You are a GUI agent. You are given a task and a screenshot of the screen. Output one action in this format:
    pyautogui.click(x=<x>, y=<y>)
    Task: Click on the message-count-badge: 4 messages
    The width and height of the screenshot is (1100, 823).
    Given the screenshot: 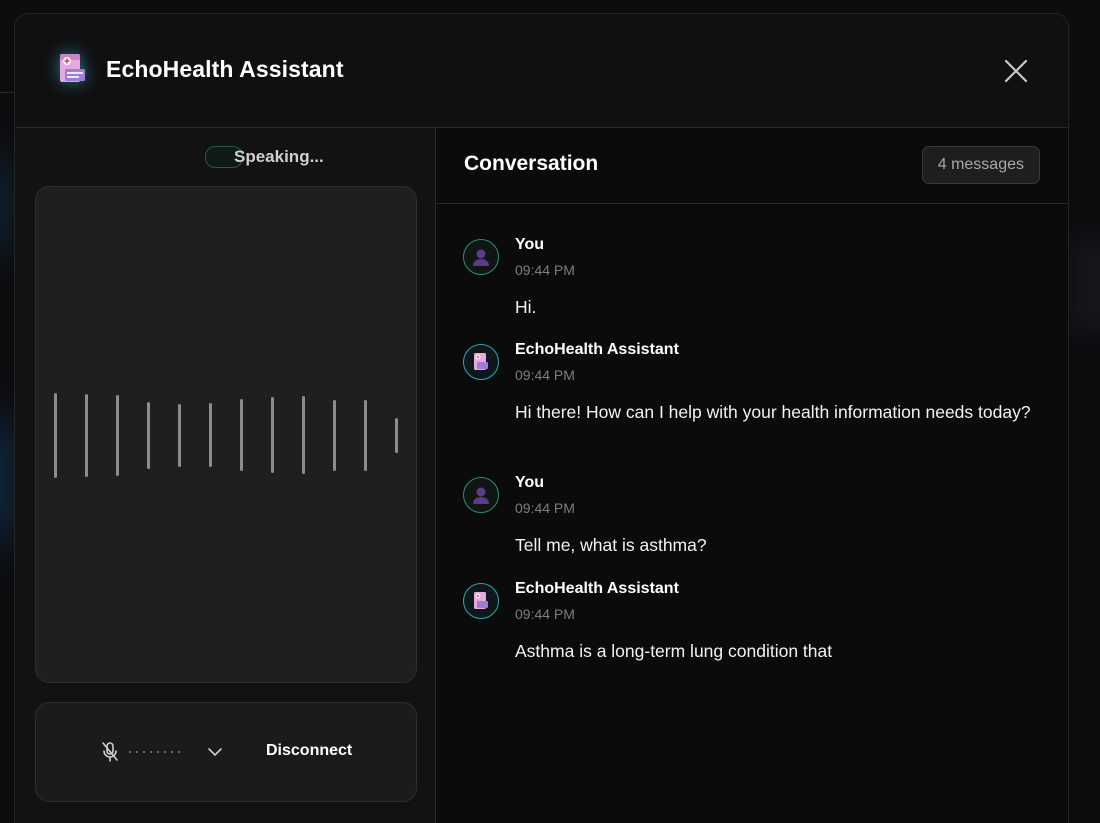 What is the action you would take?
    pyautogui.click(x=980, y=165)
    